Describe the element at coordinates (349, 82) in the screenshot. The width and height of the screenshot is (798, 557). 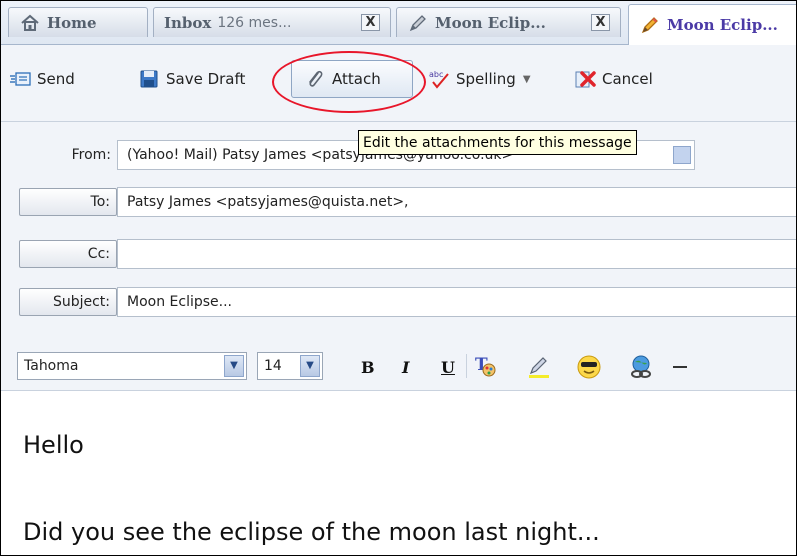
I see `annotation-circle` at that location.